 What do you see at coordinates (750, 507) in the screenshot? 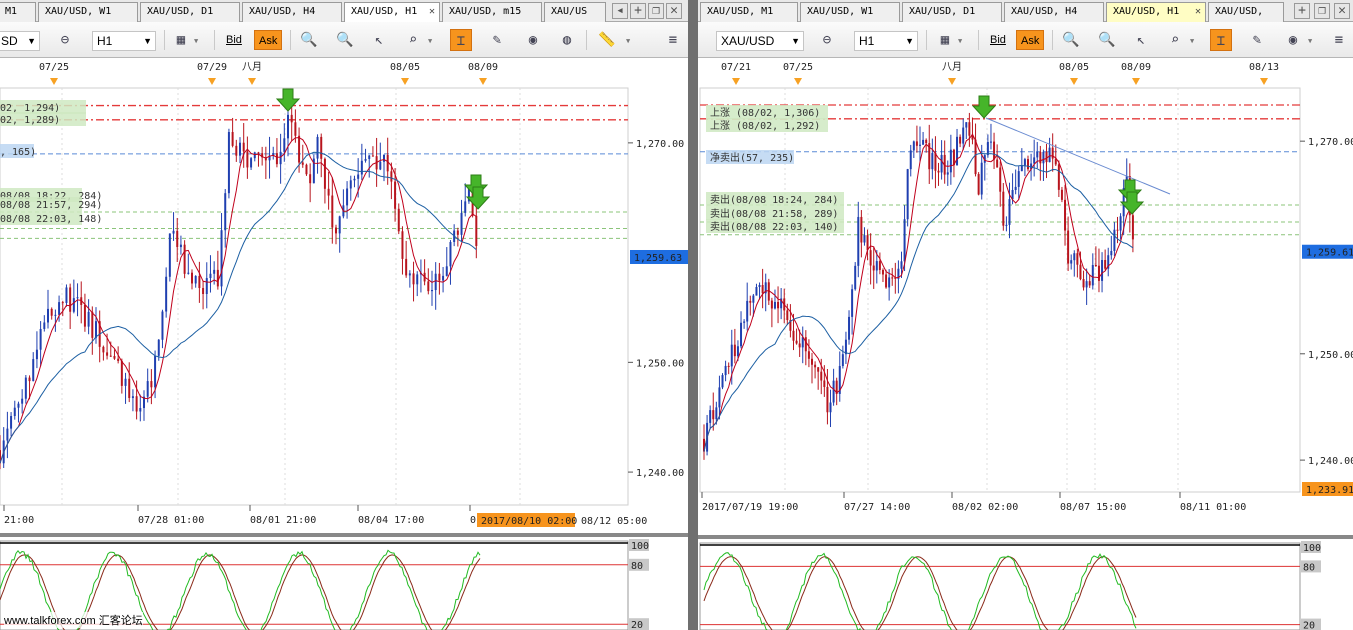
I see `time-axis-label: 2017/07/19 19:00` at bounding box center [750, 507].